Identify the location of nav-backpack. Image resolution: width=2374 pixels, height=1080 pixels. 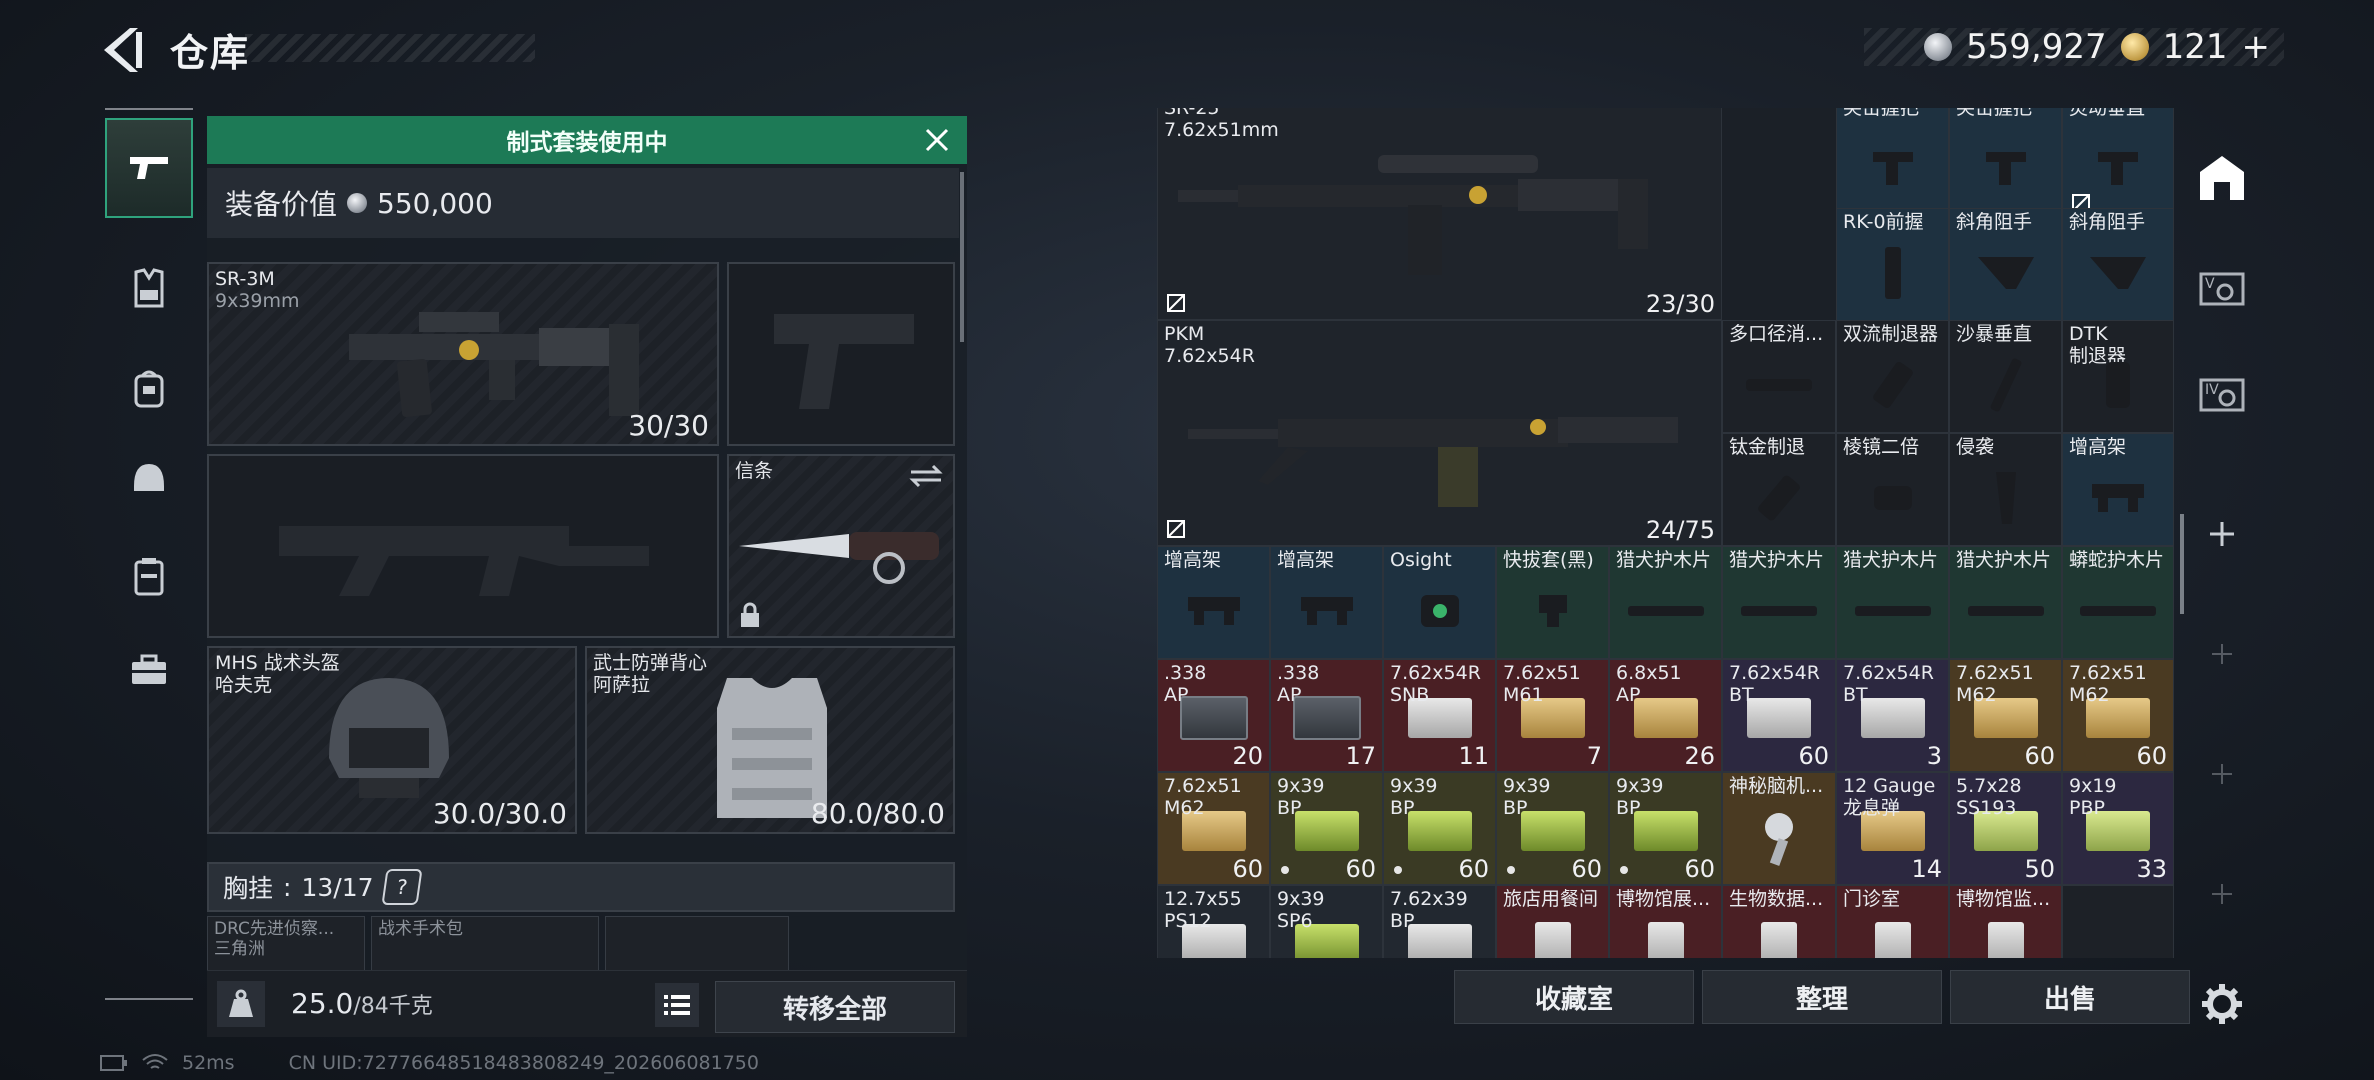
(149, 388).